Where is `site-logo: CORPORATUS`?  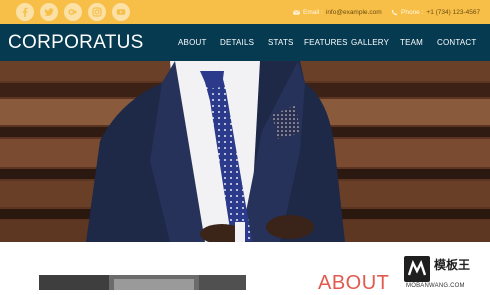 site-logo: CORPORATUS is located at coordinates (76, 42).